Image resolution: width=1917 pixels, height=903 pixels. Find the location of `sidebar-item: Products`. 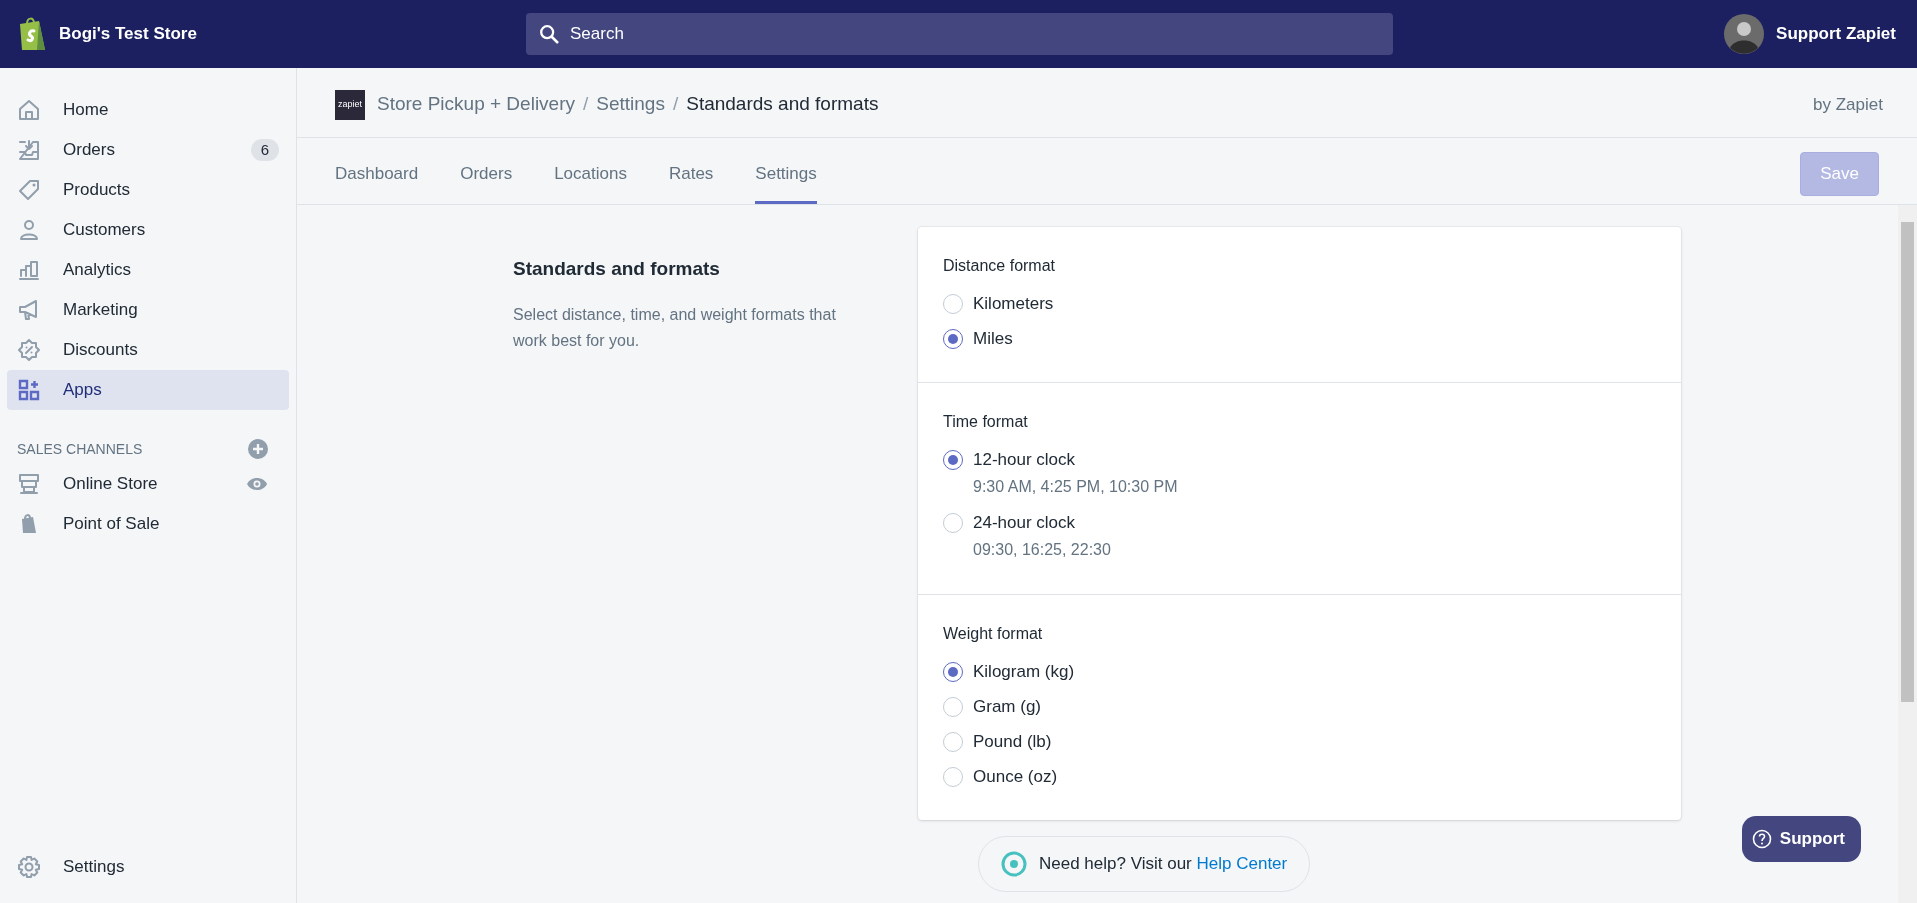

sidebar-item: Products is located at coordinates (148, 190).